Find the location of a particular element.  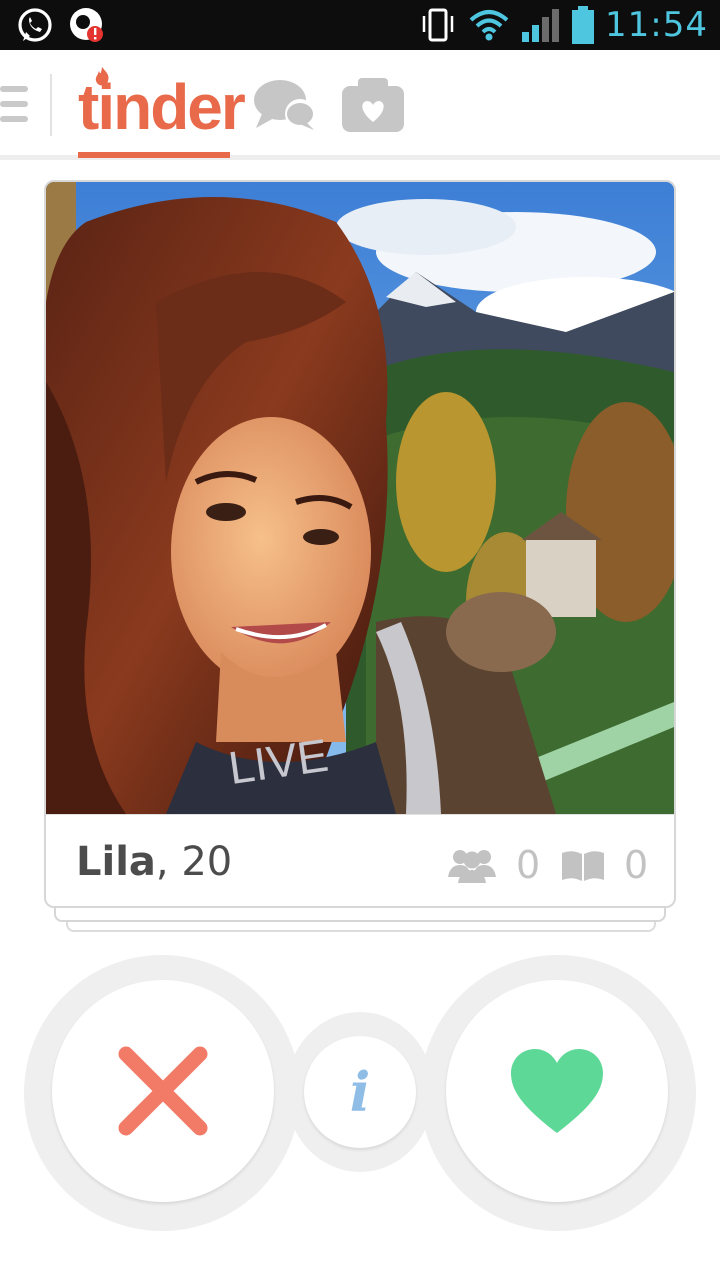

nope-button is located at coordinates (163, 1091).